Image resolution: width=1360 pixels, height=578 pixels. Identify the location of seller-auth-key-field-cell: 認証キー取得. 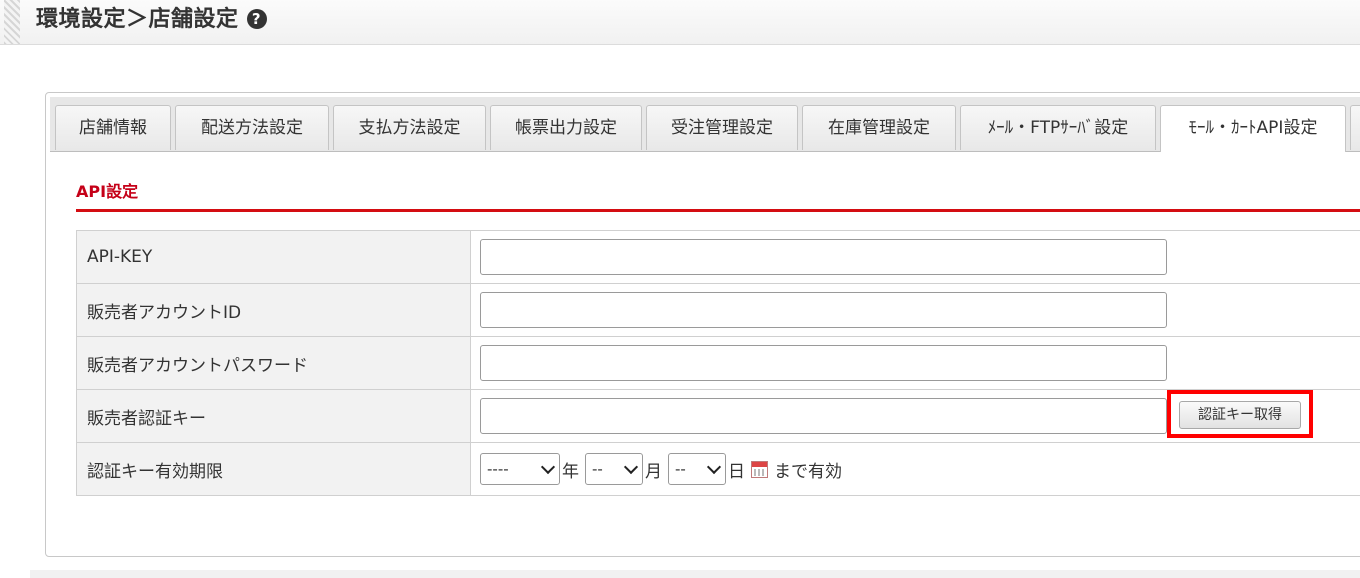
(915, 416).